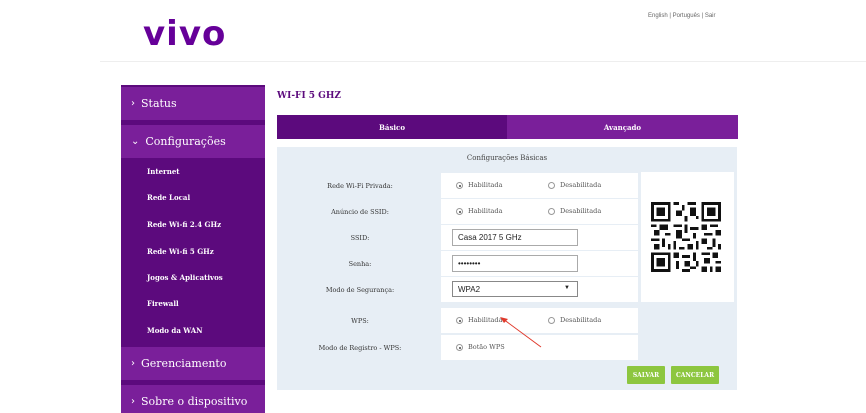 The image size is (866, 413). I want to click on field-value: Casa 2017 5 GHz, so click(539, 237).